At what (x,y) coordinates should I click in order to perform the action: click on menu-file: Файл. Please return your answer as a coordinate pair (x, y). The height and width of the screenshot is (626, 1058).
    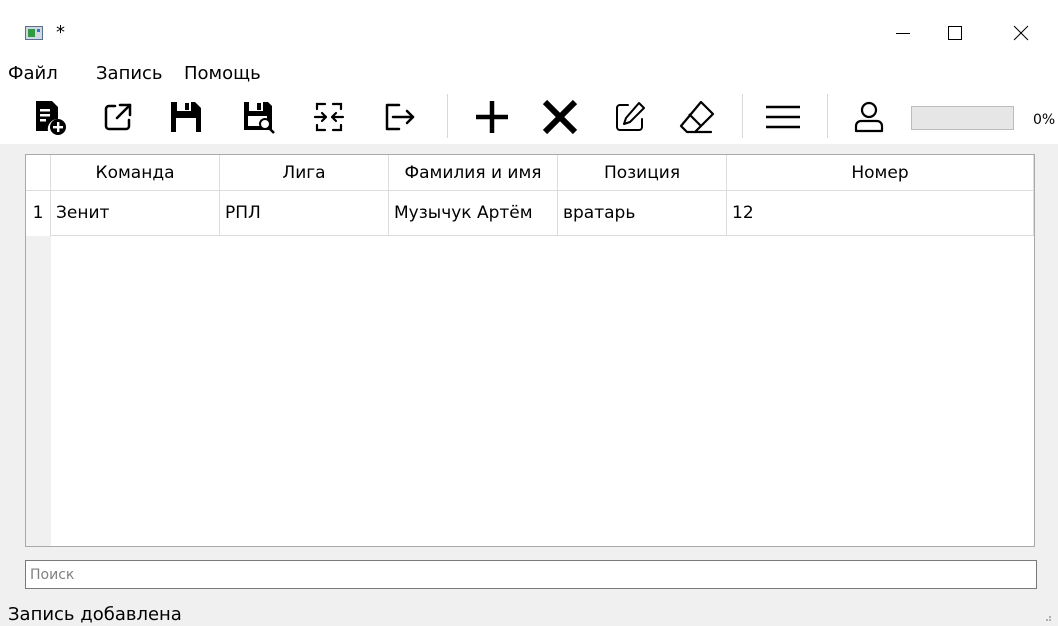
    Looking at the image, I should click on (33, 73).